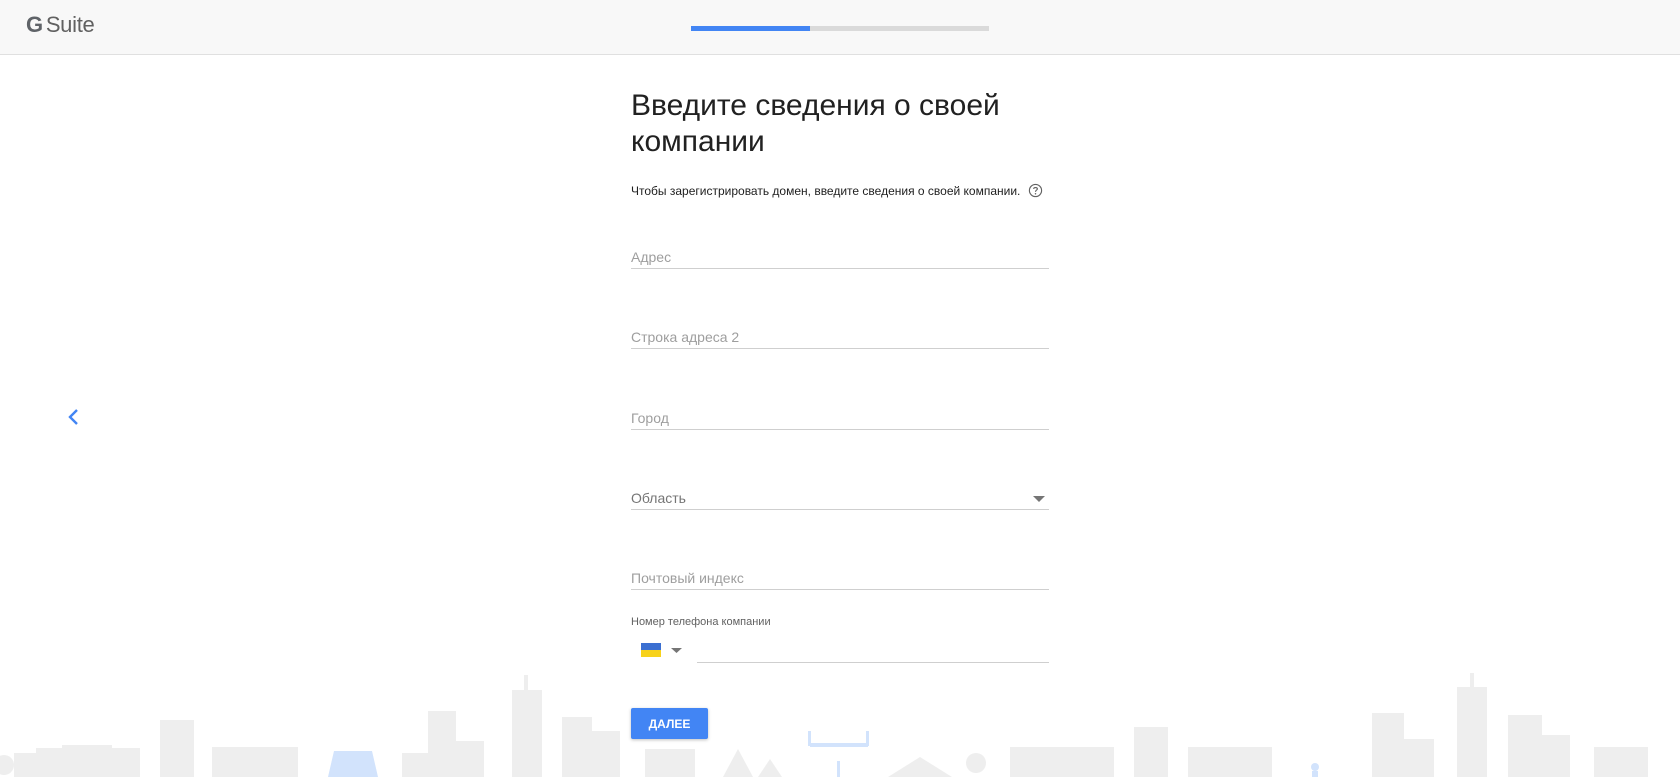 Image resolution: width=1680 pixels, height=777 pixels. I want to click on city-field, so click(840, 414).